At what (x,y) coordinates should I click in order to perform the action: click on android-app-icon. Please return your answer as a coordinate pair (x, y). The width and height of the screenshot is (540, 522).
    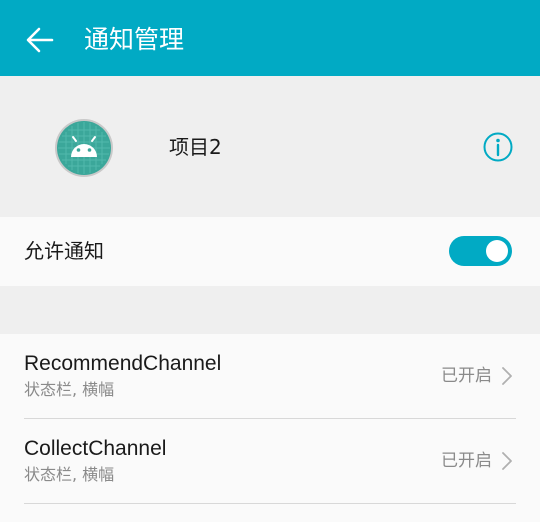
    Looking at the image, I should click on (84, 148).